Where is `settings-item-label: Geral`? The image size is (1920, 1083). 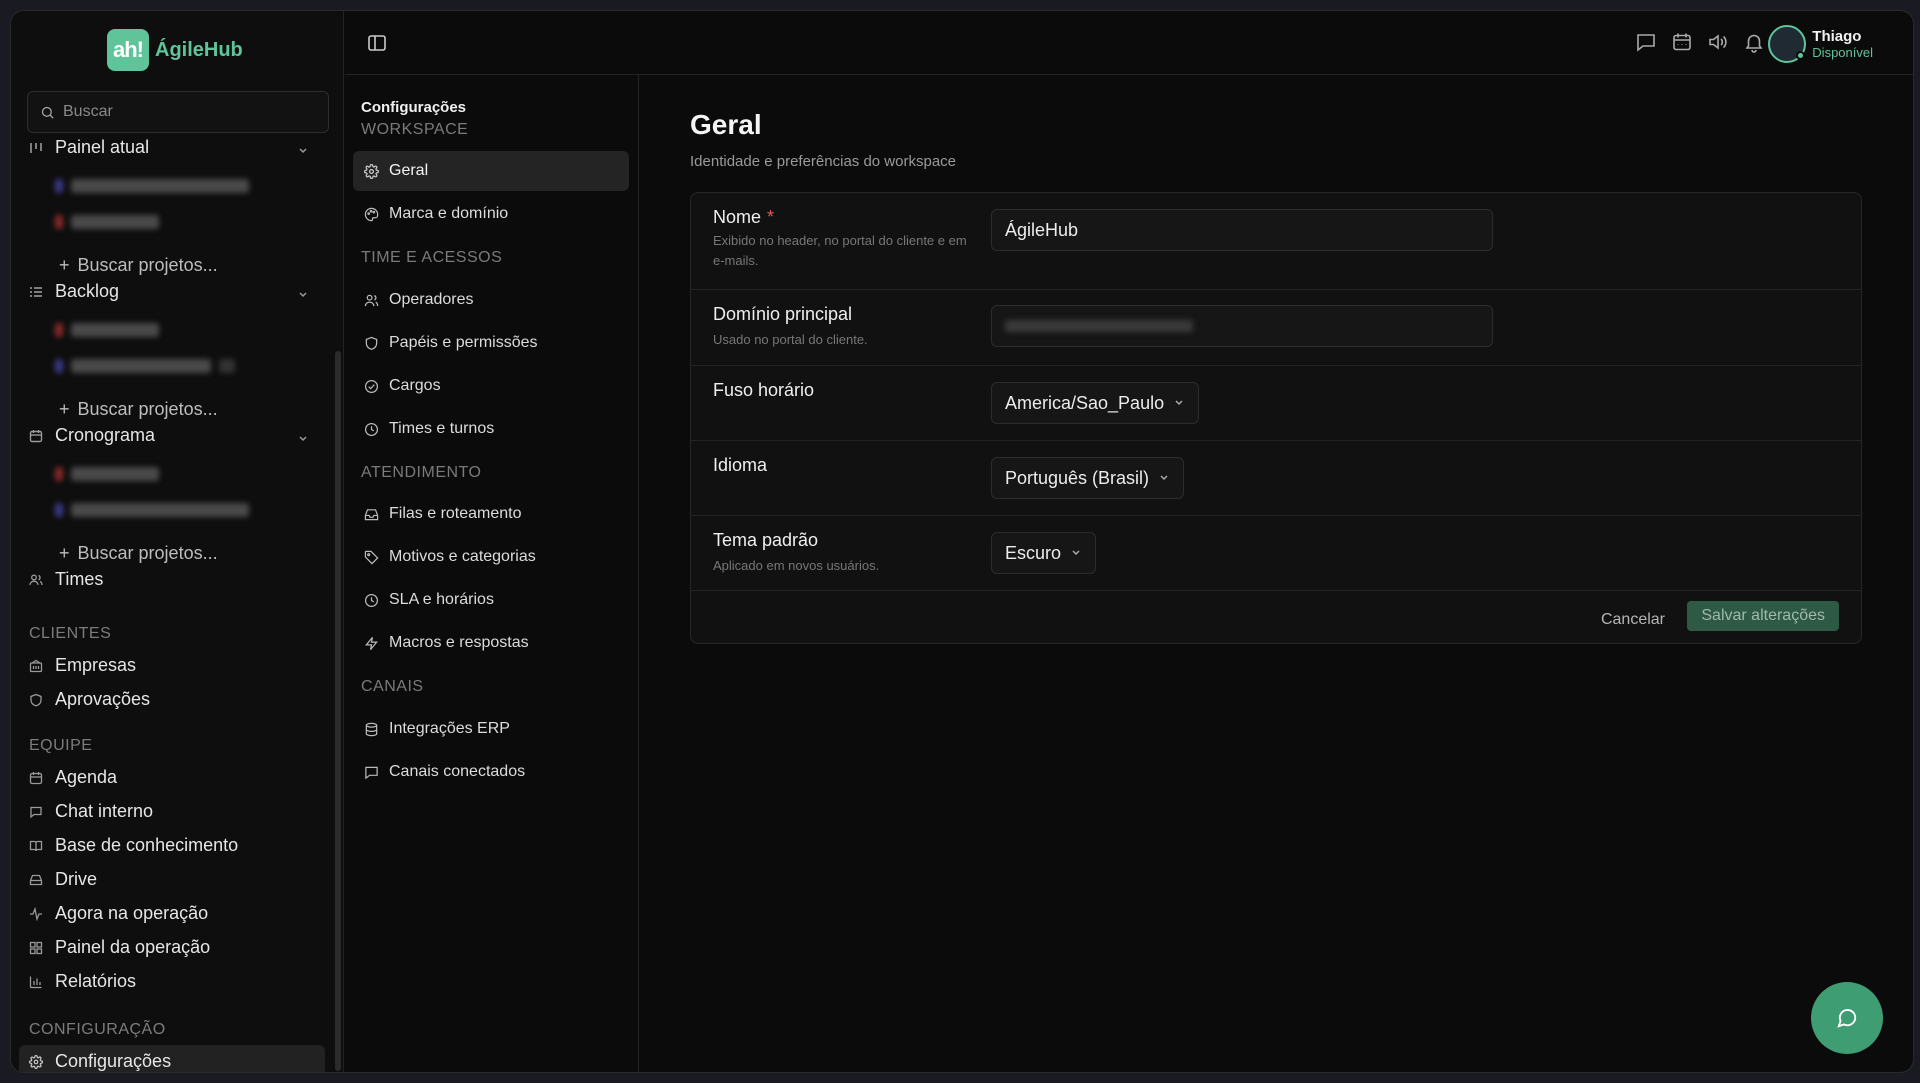 settings-item-label: Geral is located at coordinates (409, 170).